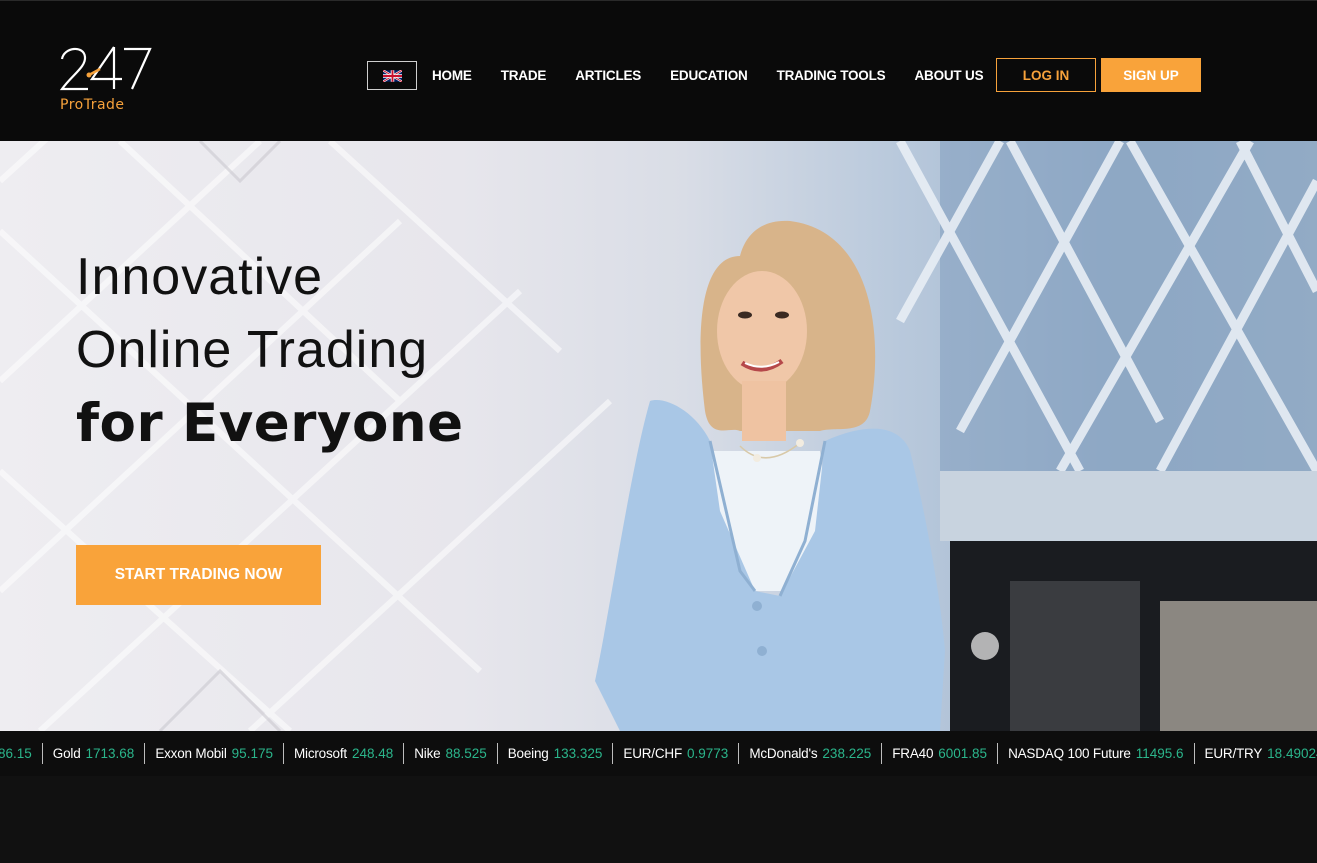 The image size is (1317, 863). Describe the element at coordinates (1046, 75) in the screenshot. I see `login-button: LOG IN` at that location.